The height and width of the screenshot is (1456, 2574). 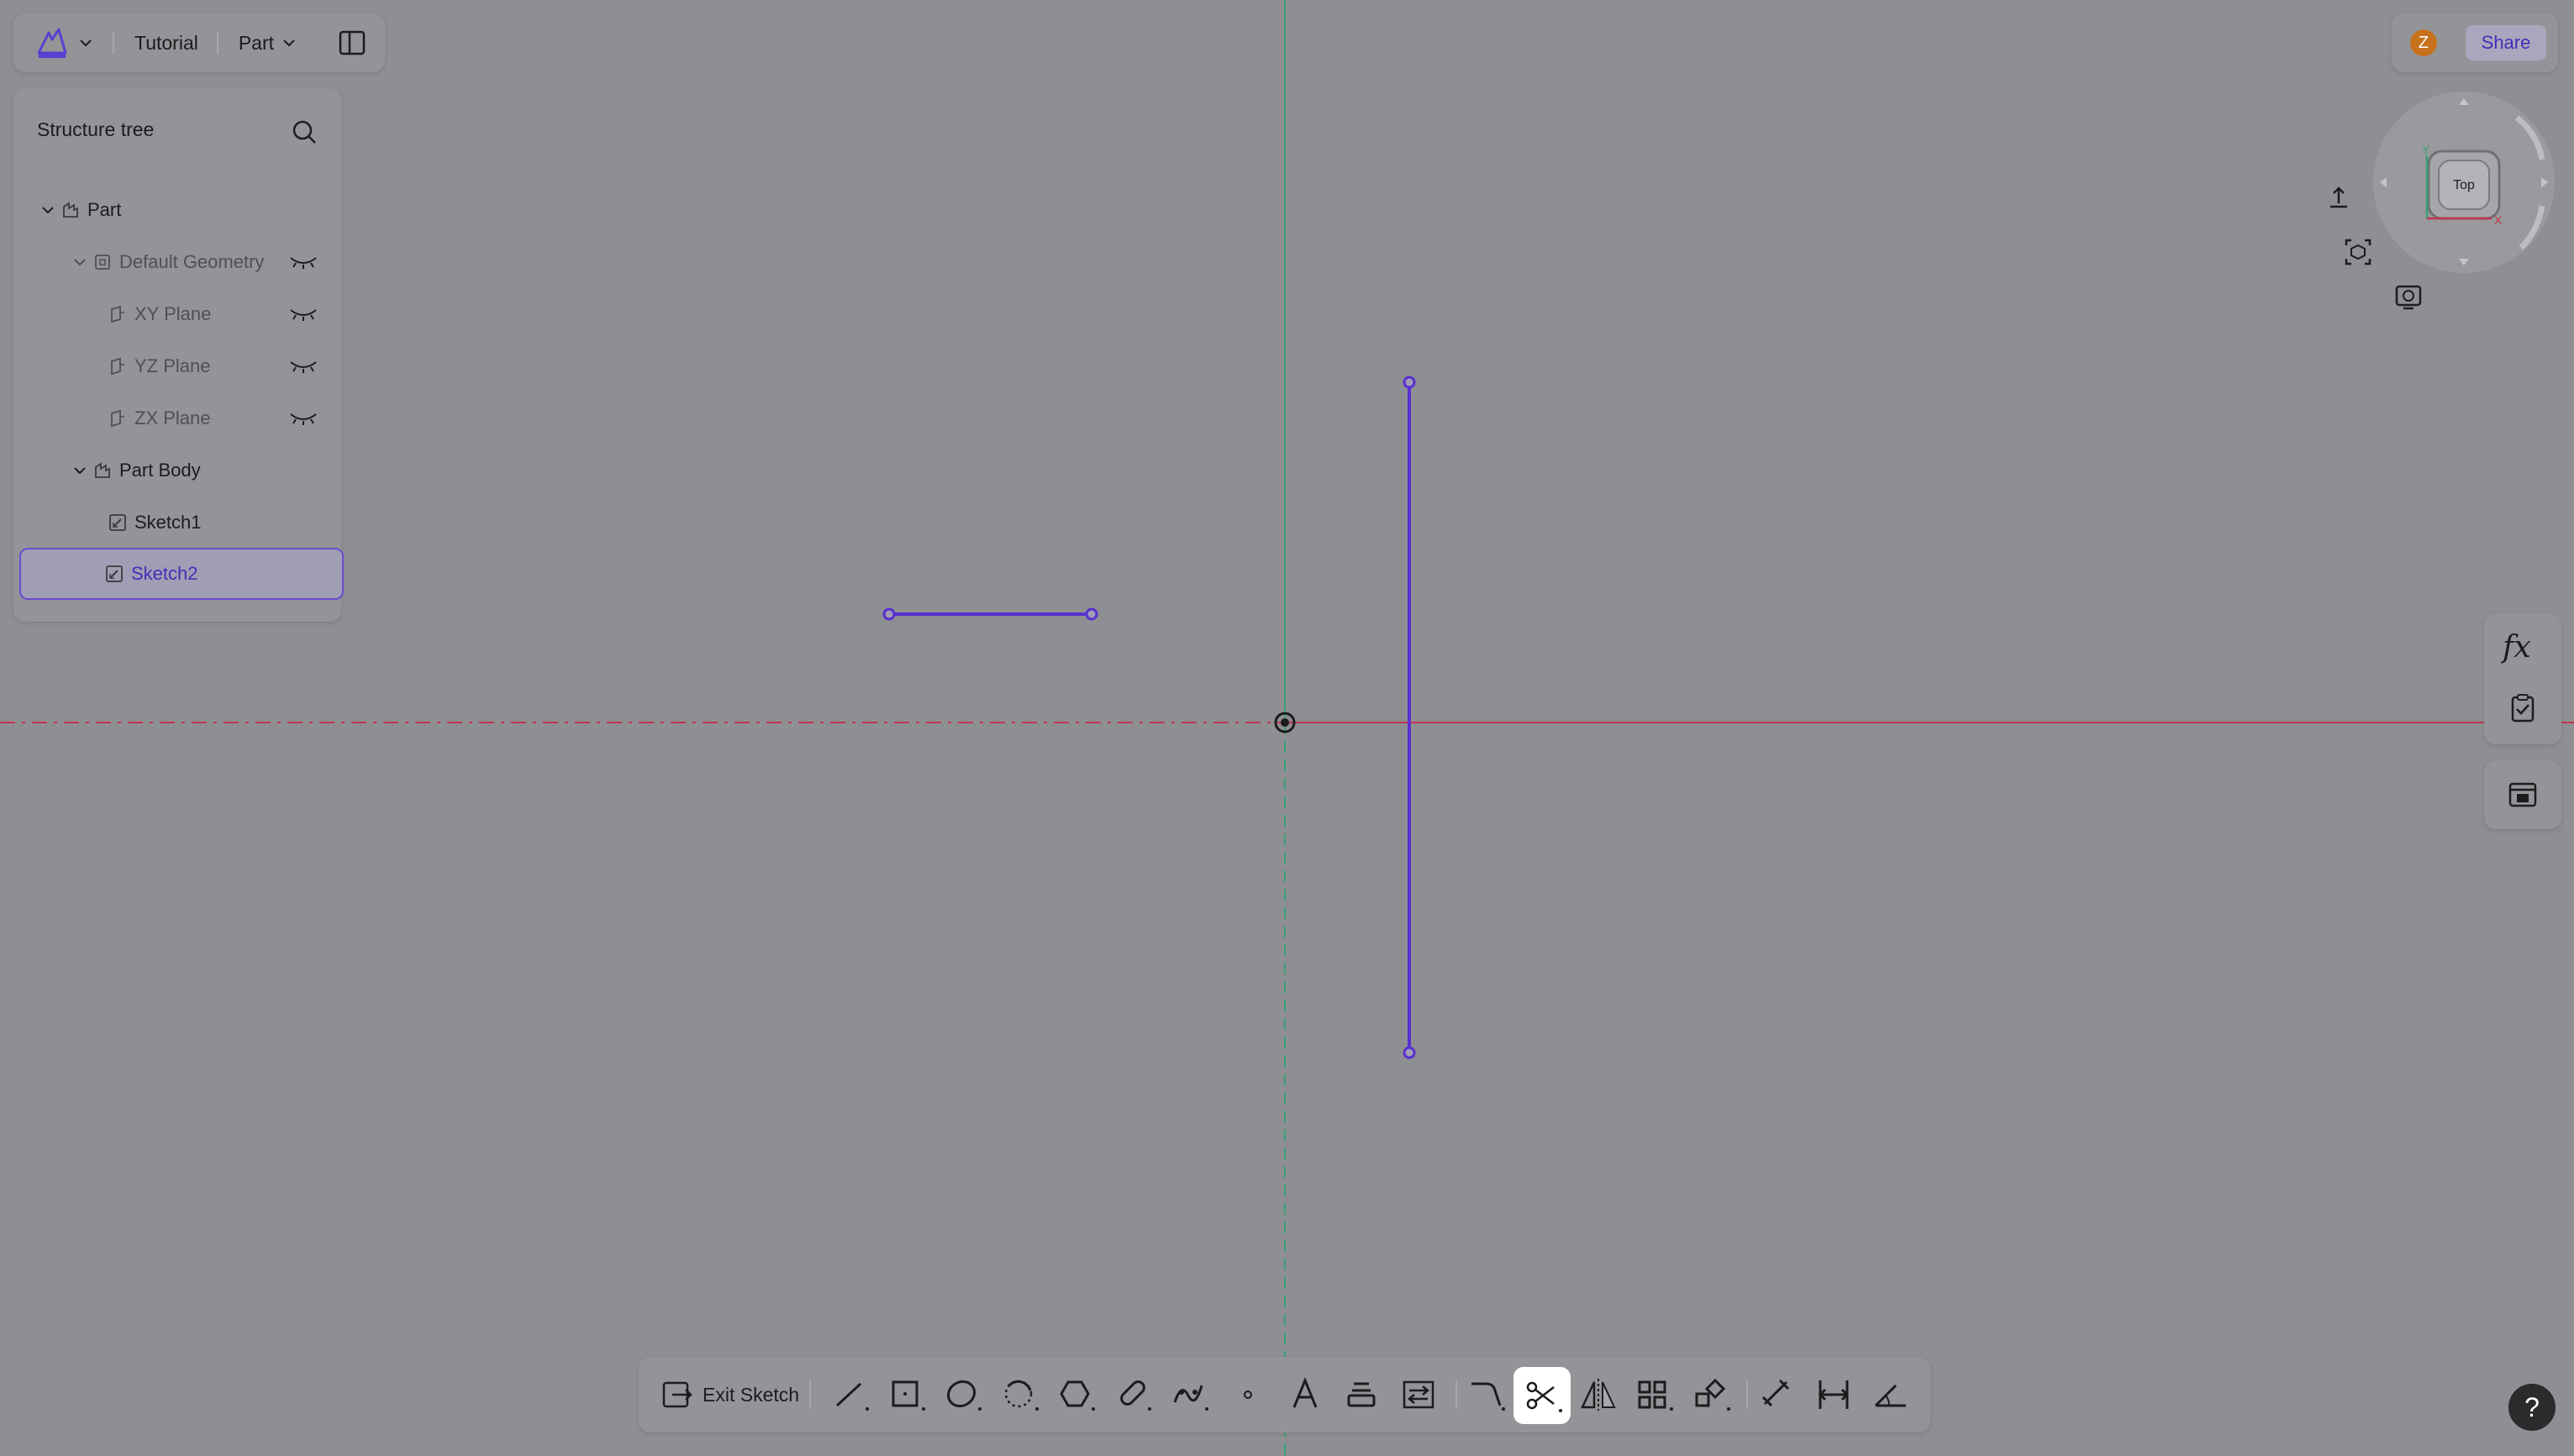 What do you see at coordinates (96, 129) in the screenshot?
I see `structure-tree-title: Structure tree` at bounding box center [96, 129].